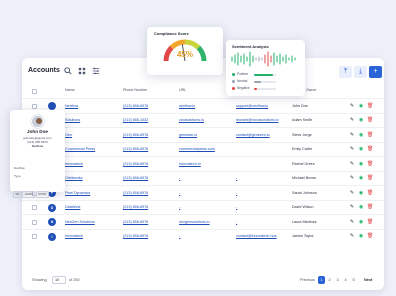 The width and height of the screenshot is (396, 296). Describe the element at coordinates (321, 280) in the screenshot. I see `page-button-1: 1` at that location.